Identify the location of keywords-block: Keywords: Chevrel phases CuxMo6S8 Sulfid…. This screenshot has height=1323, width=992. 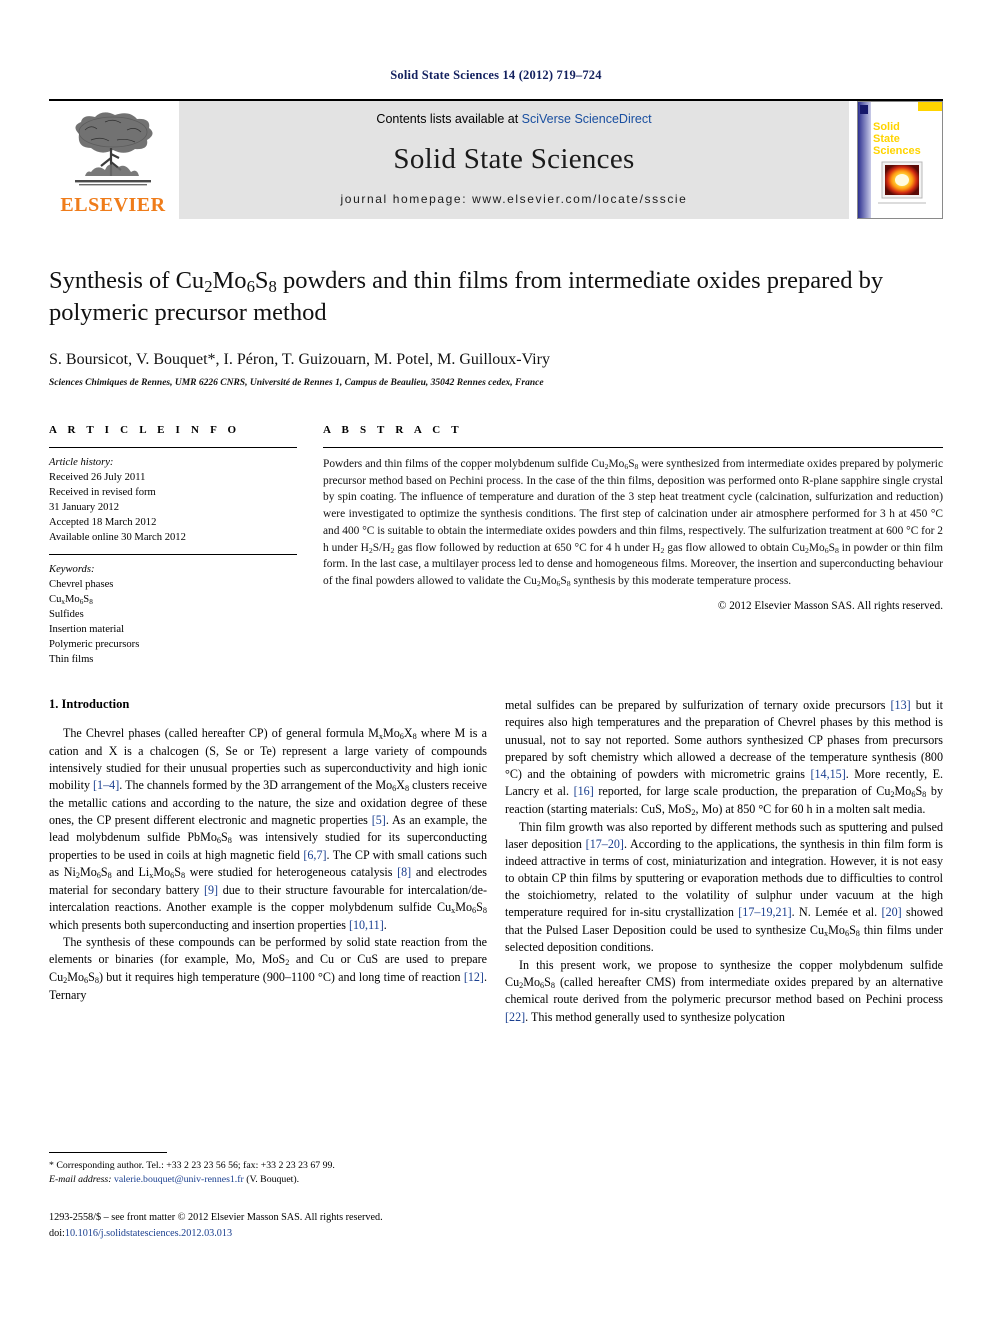
(173, 611).